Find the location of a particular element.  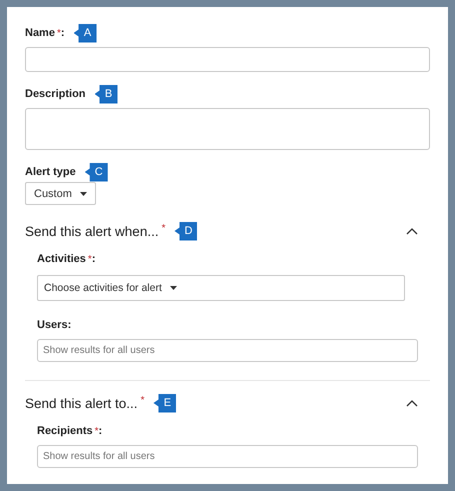

field-label: Name is located at coordinates (40, 33).